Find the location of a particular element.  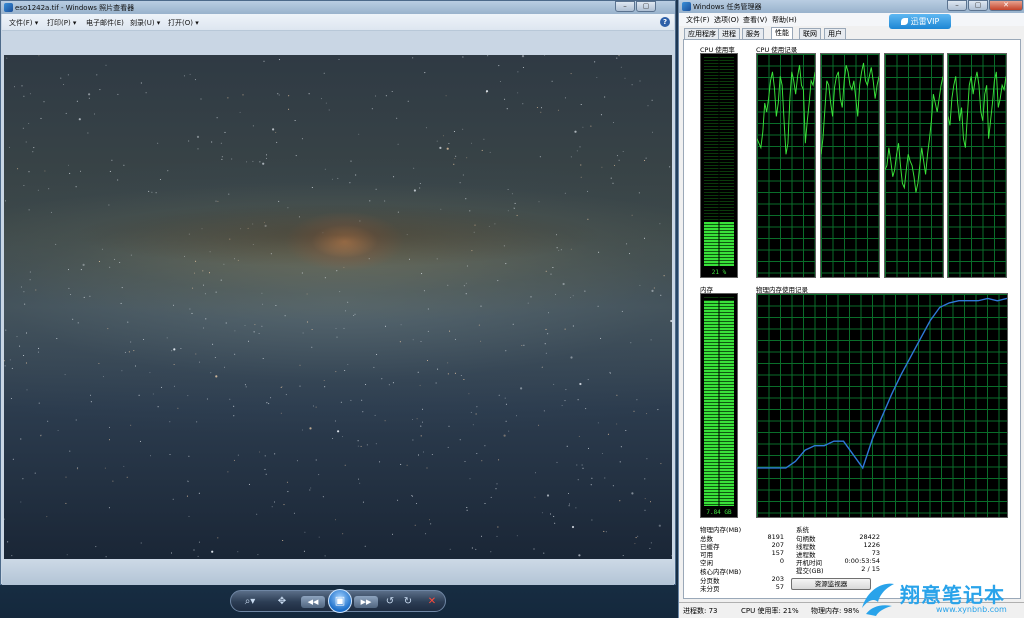

stat-value: 0:00:53:54 is located at coordinates (862, 561).